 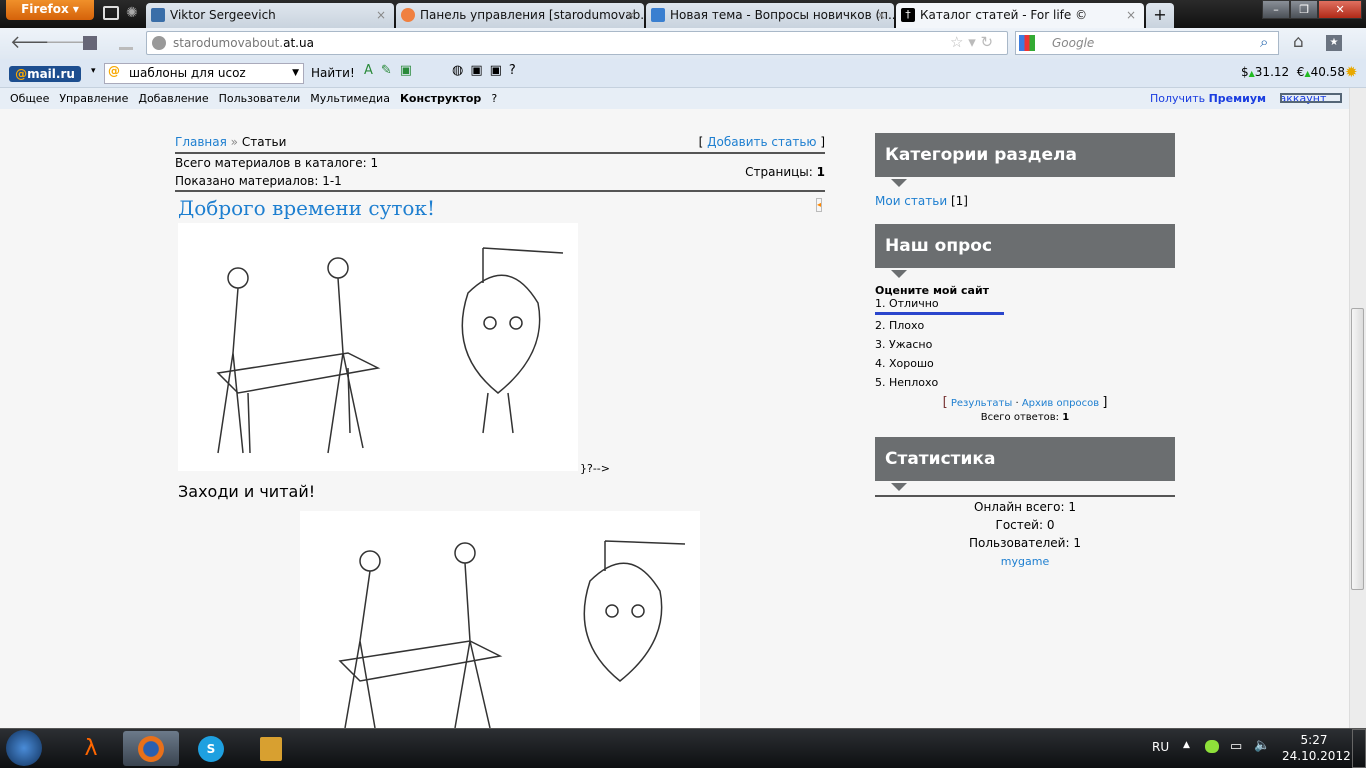 What do you see at coordinates (211, 748) in the screenshot?
I see `skype-taskbar-icon: S` at bounding box center [211, 748].